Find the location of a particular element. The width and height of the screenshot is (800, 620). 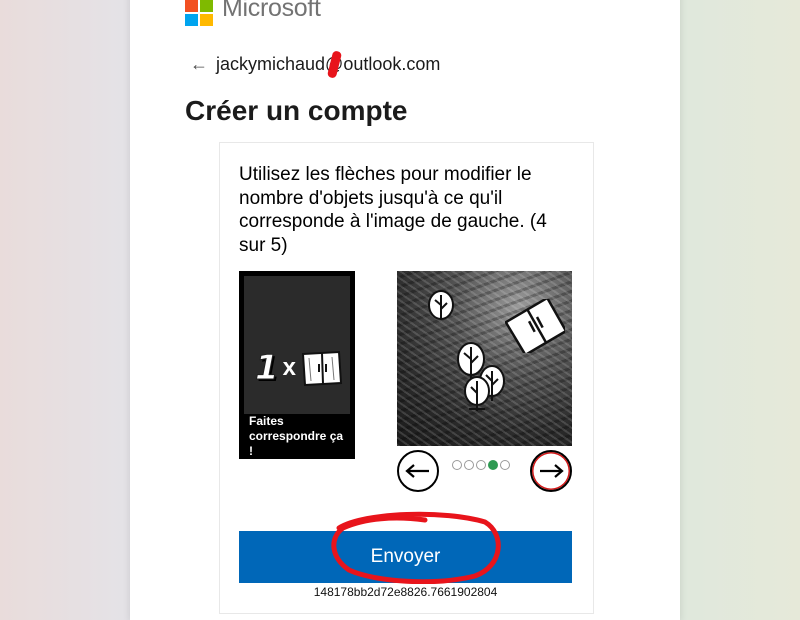

submit-button: Envoyer is located at coordinates (405, 557).